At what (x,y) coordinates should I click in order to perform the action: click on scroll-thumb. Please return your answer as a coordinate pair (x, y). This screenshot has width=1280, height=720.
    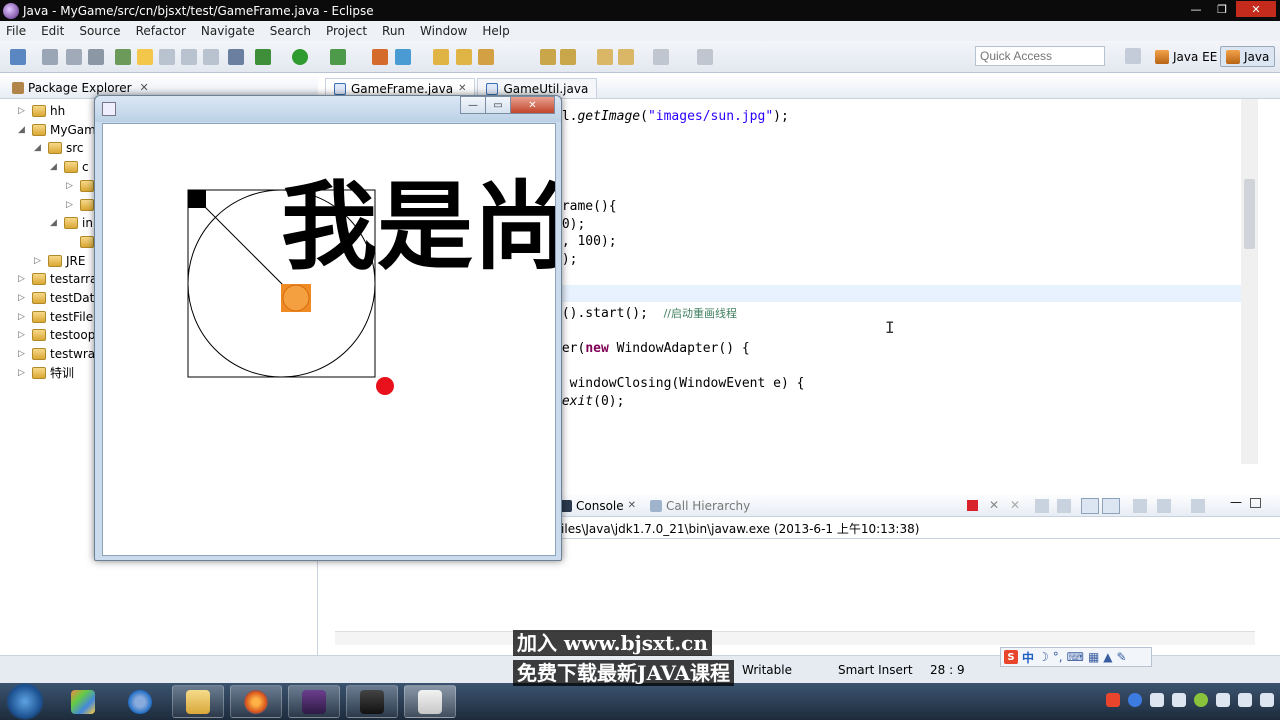
    Looking at the image, I should click on (1249, 214).